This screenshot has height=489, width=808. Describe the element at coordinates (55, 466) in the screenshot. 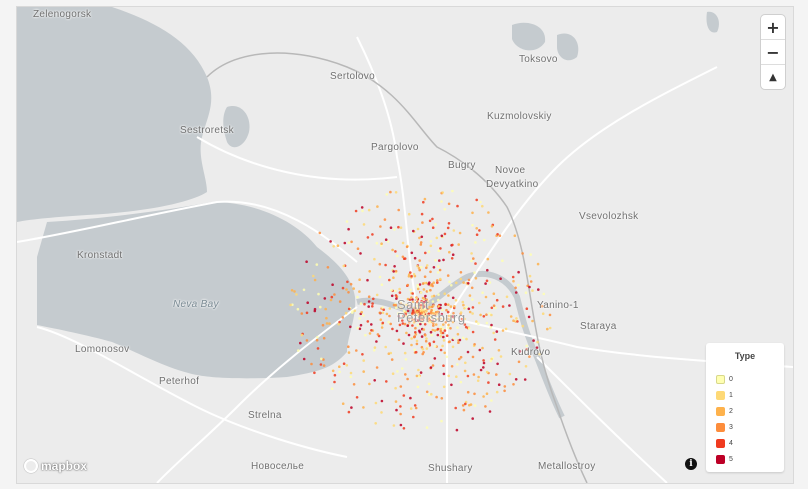

I see `mapbox-logo: mapbox` at that location.